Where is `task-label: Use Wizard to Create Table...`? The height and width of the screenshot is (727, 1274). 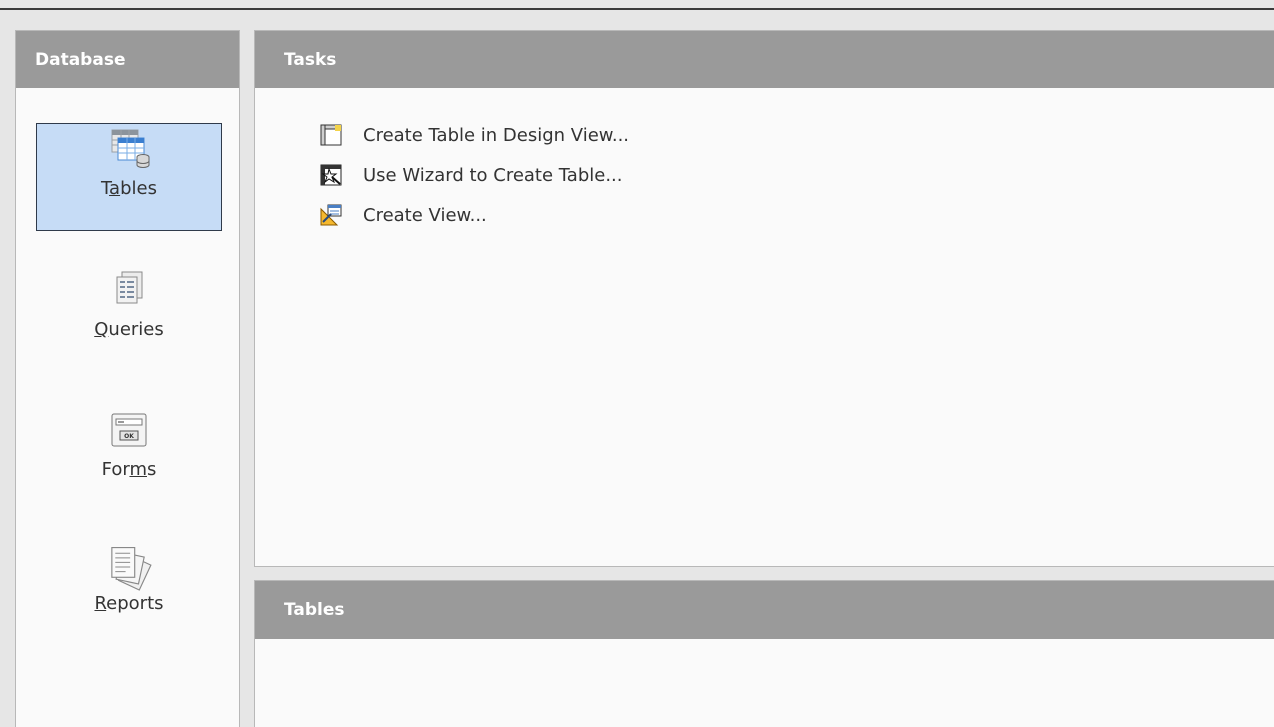 task-label: Use Wizard to Create Table... is located at coordinates (493, 175).